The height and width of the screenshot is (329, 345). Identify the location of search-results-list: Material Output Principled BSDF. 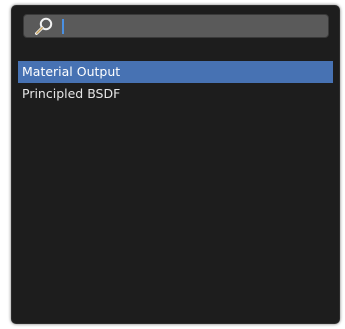
(175, 83).